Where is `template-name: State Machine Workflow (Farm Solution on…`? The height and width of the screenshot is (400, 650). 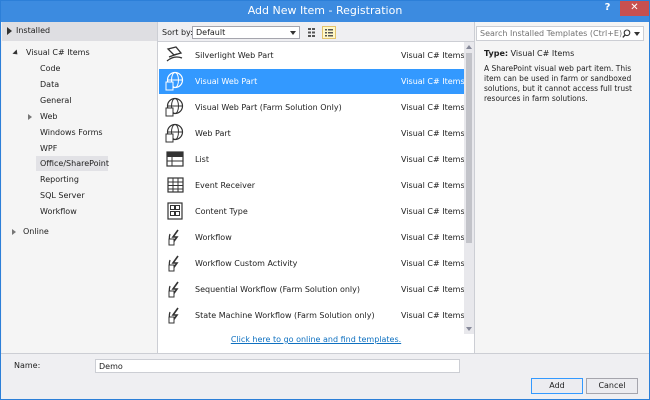 template-name: State Machine Workflow (Farm Solution on… is located at coordinates (285, 315).